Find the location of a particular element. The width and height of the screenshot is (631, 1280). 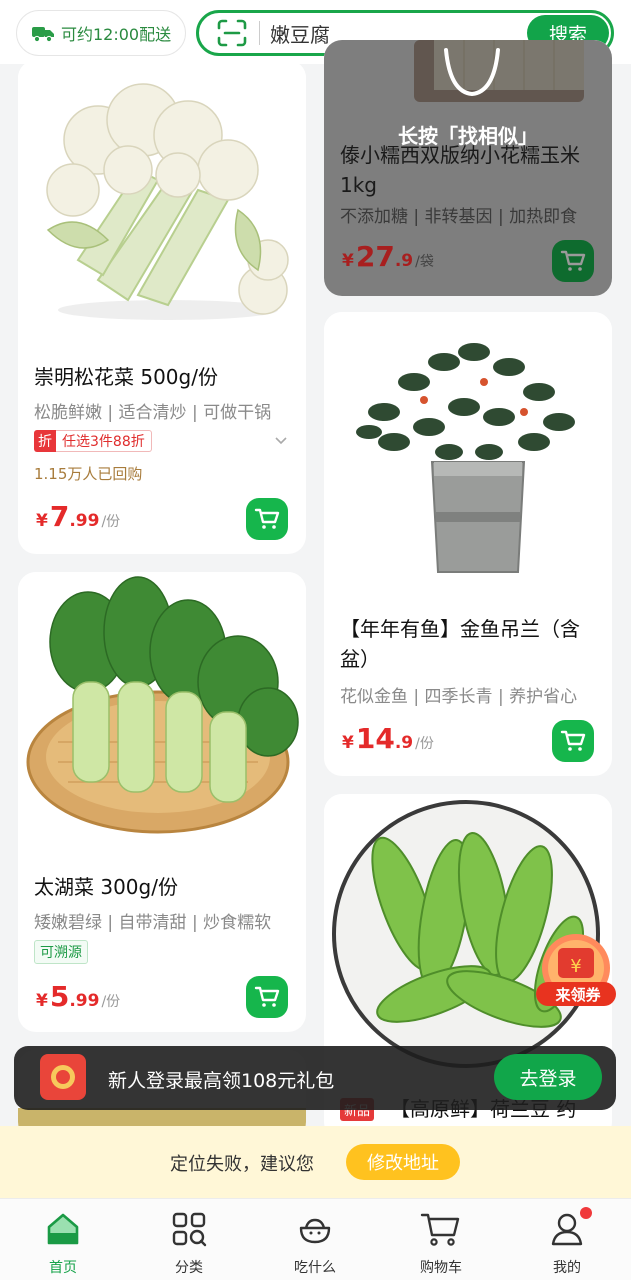

login-promo-banner: 新人登录最高领108元礼包 去登录 is located at coordinates (315, 1078).